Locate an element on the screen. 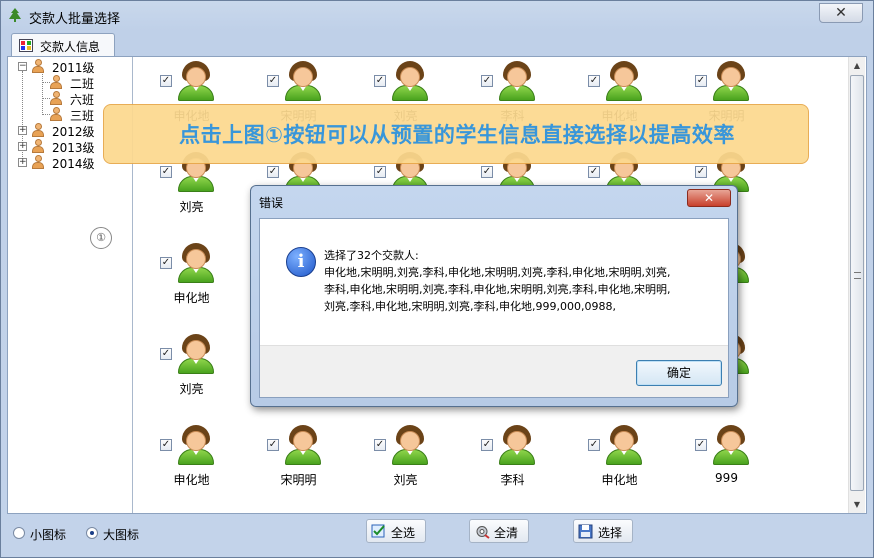 The height and width of the screenshot is (558, 874). large-icon-radio is located at coordinates (92, 533).